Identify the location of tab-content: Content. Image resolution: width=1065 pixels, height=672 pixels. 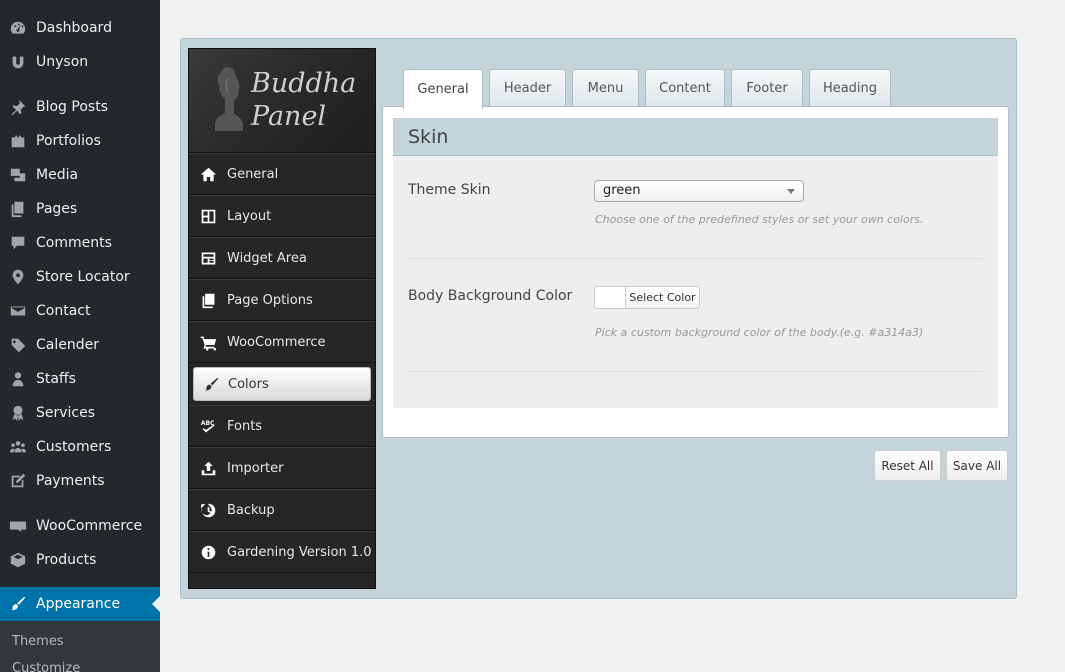
(685, 88).